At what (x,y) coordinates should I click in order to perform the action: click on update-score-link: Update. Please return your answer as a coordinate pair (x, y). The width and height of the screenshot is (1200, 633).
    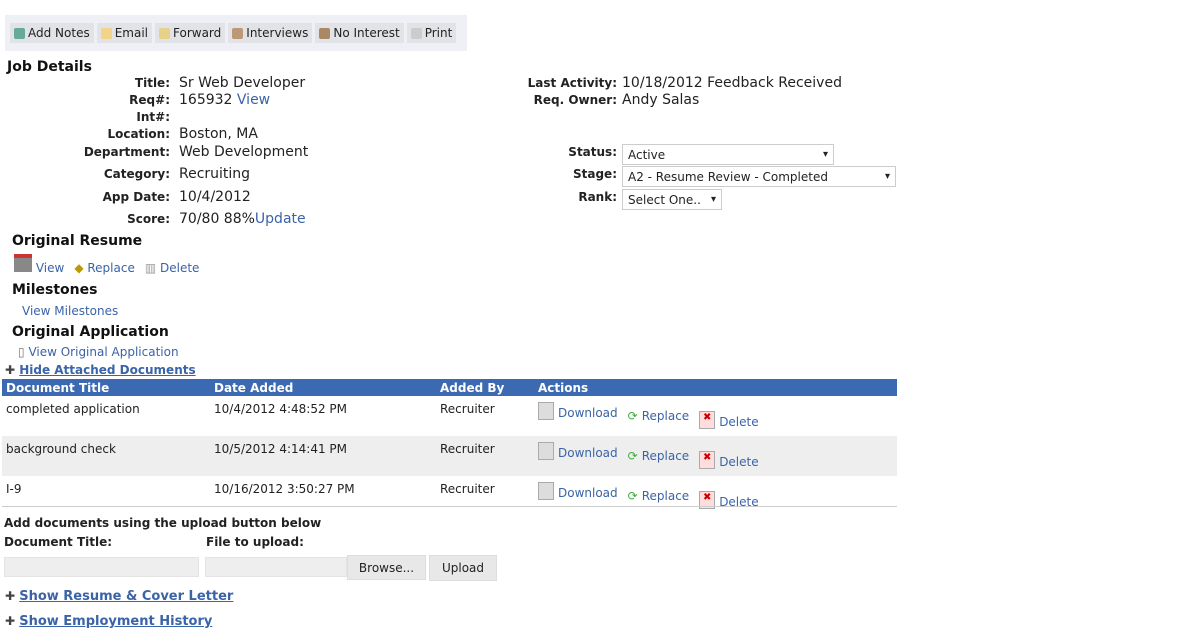
    Looking at the image, I should click on (280, 219).